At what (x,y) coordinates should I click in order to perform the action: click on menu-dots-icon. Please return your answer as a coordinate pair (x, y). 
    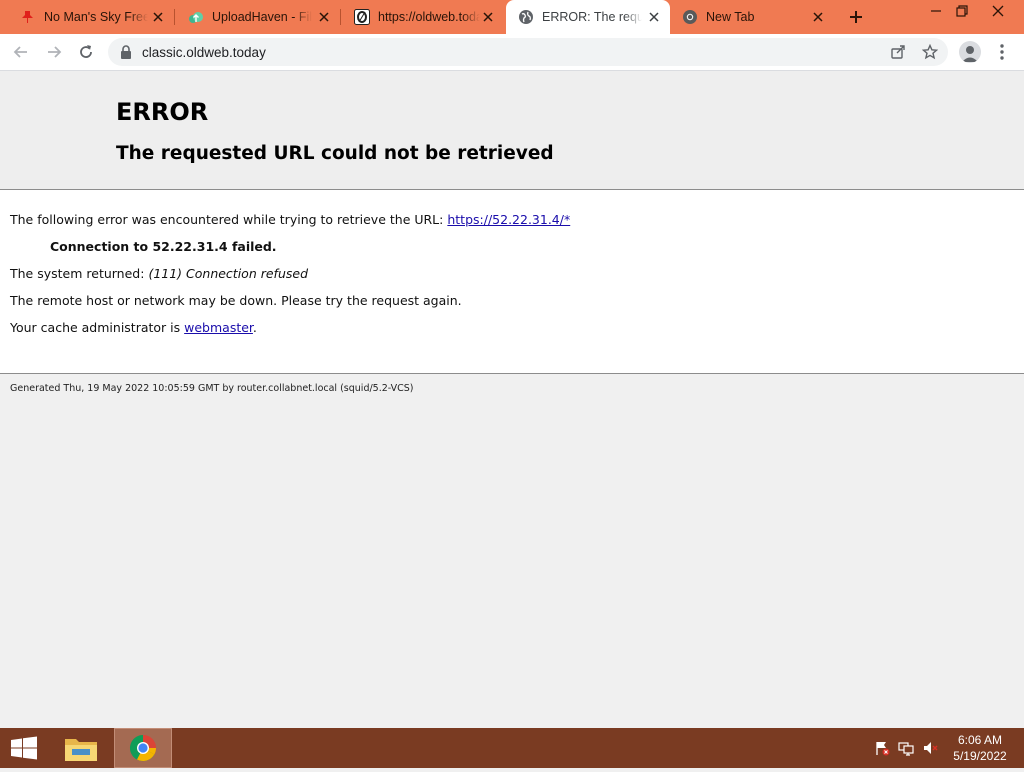
    Looking at the image, I should click on (1002, 52).